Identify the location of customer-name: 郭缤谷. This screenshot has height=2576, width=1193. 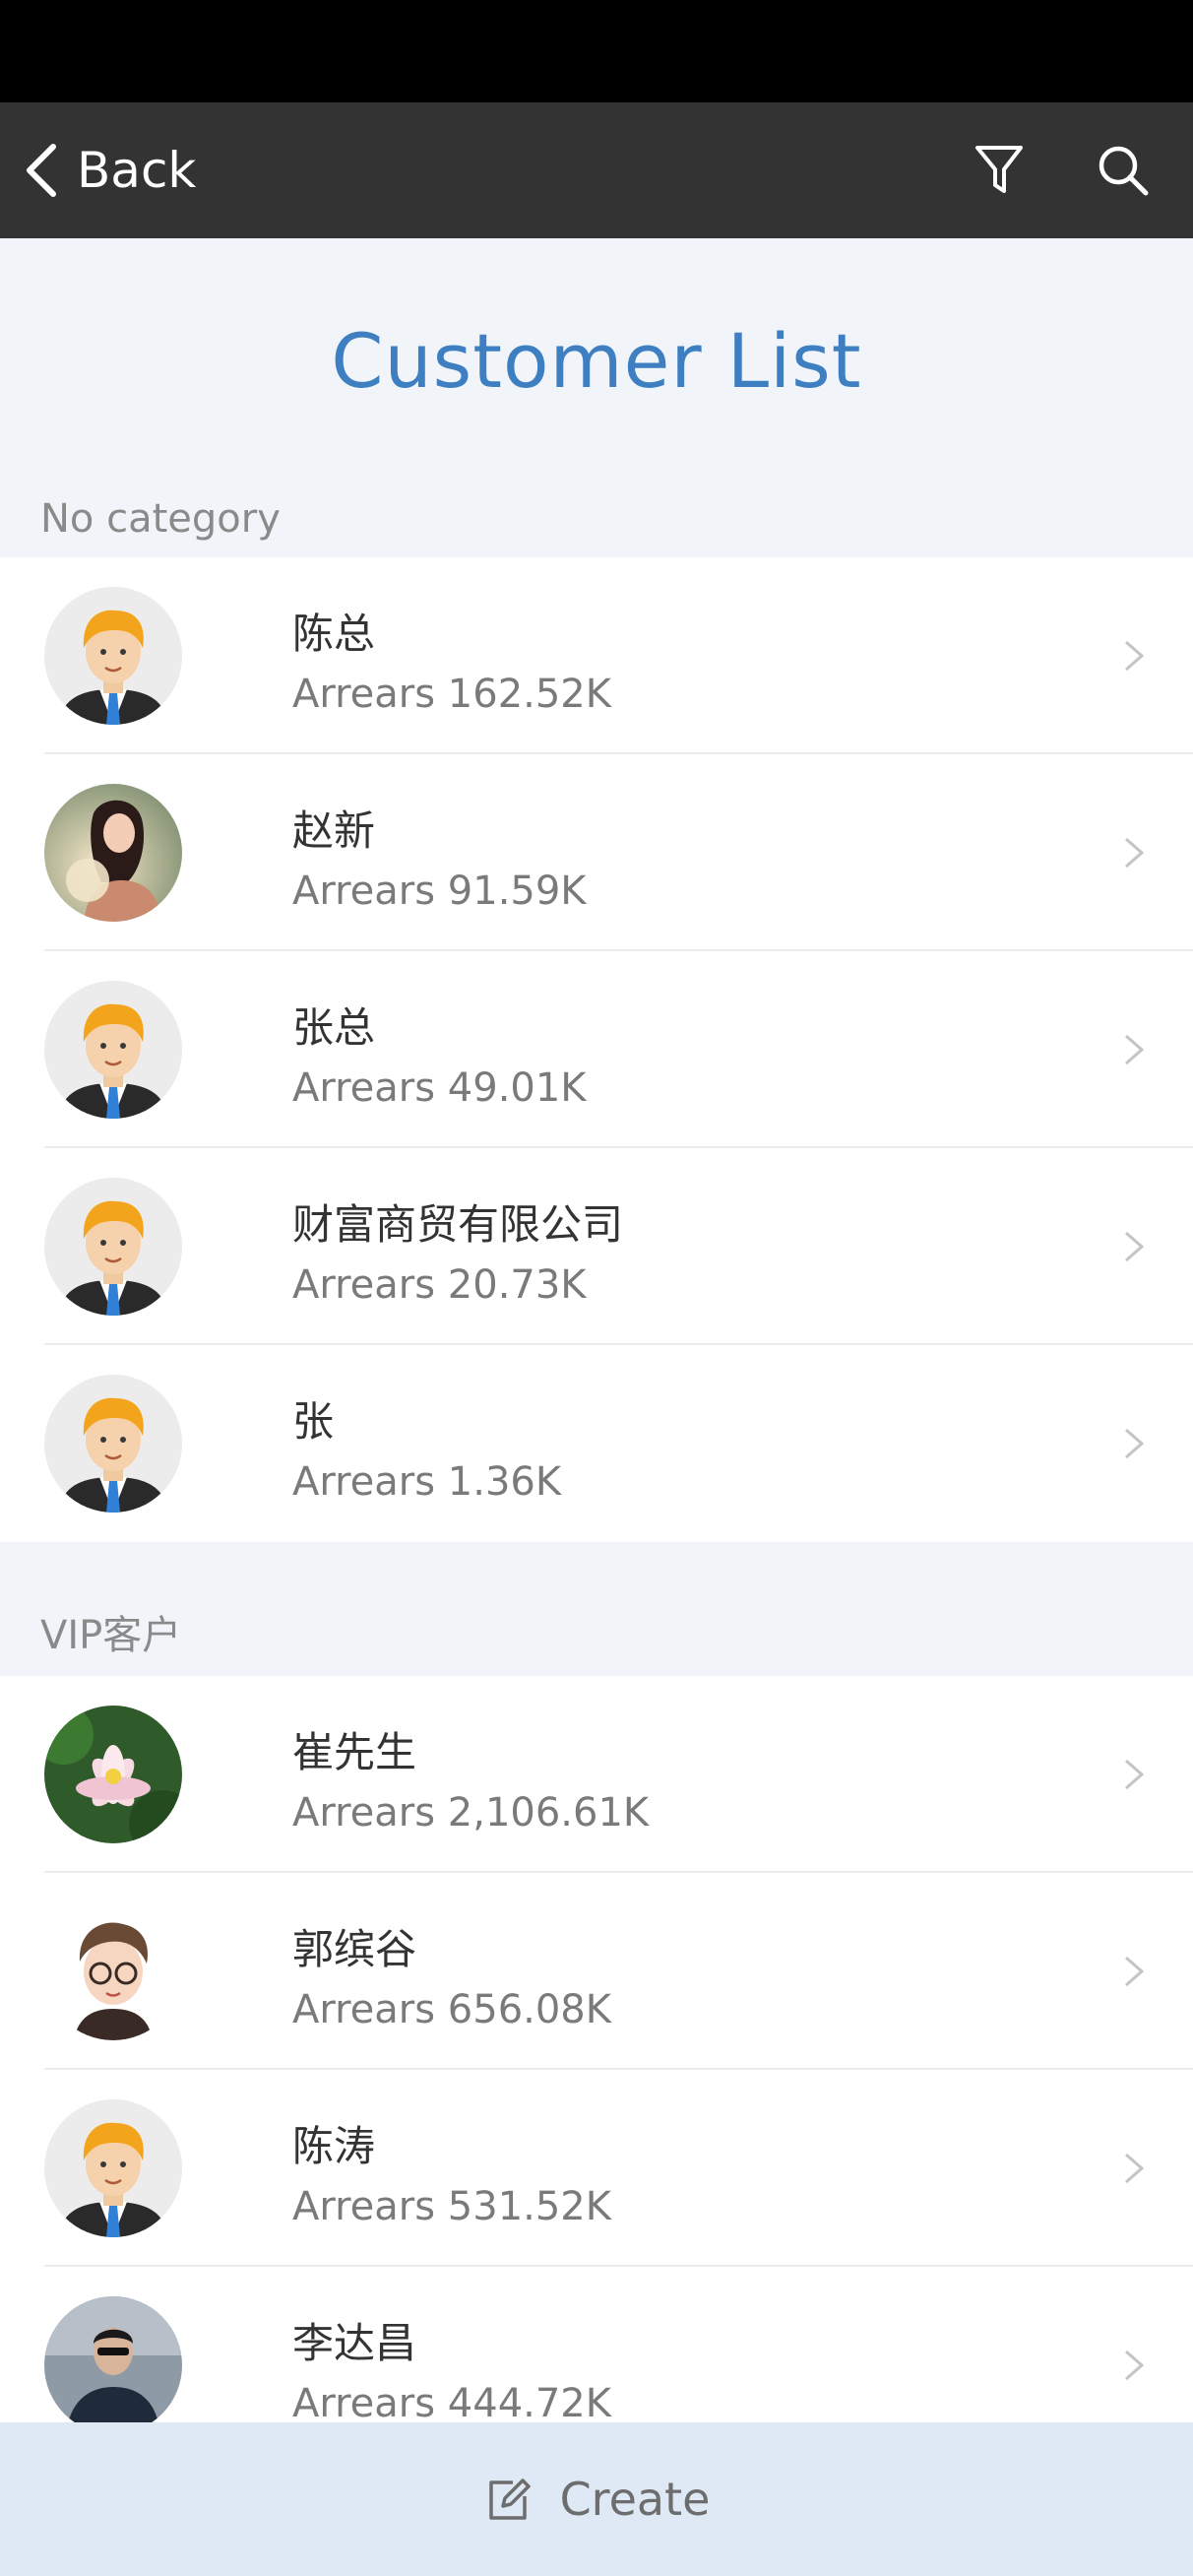
(354, 1949).